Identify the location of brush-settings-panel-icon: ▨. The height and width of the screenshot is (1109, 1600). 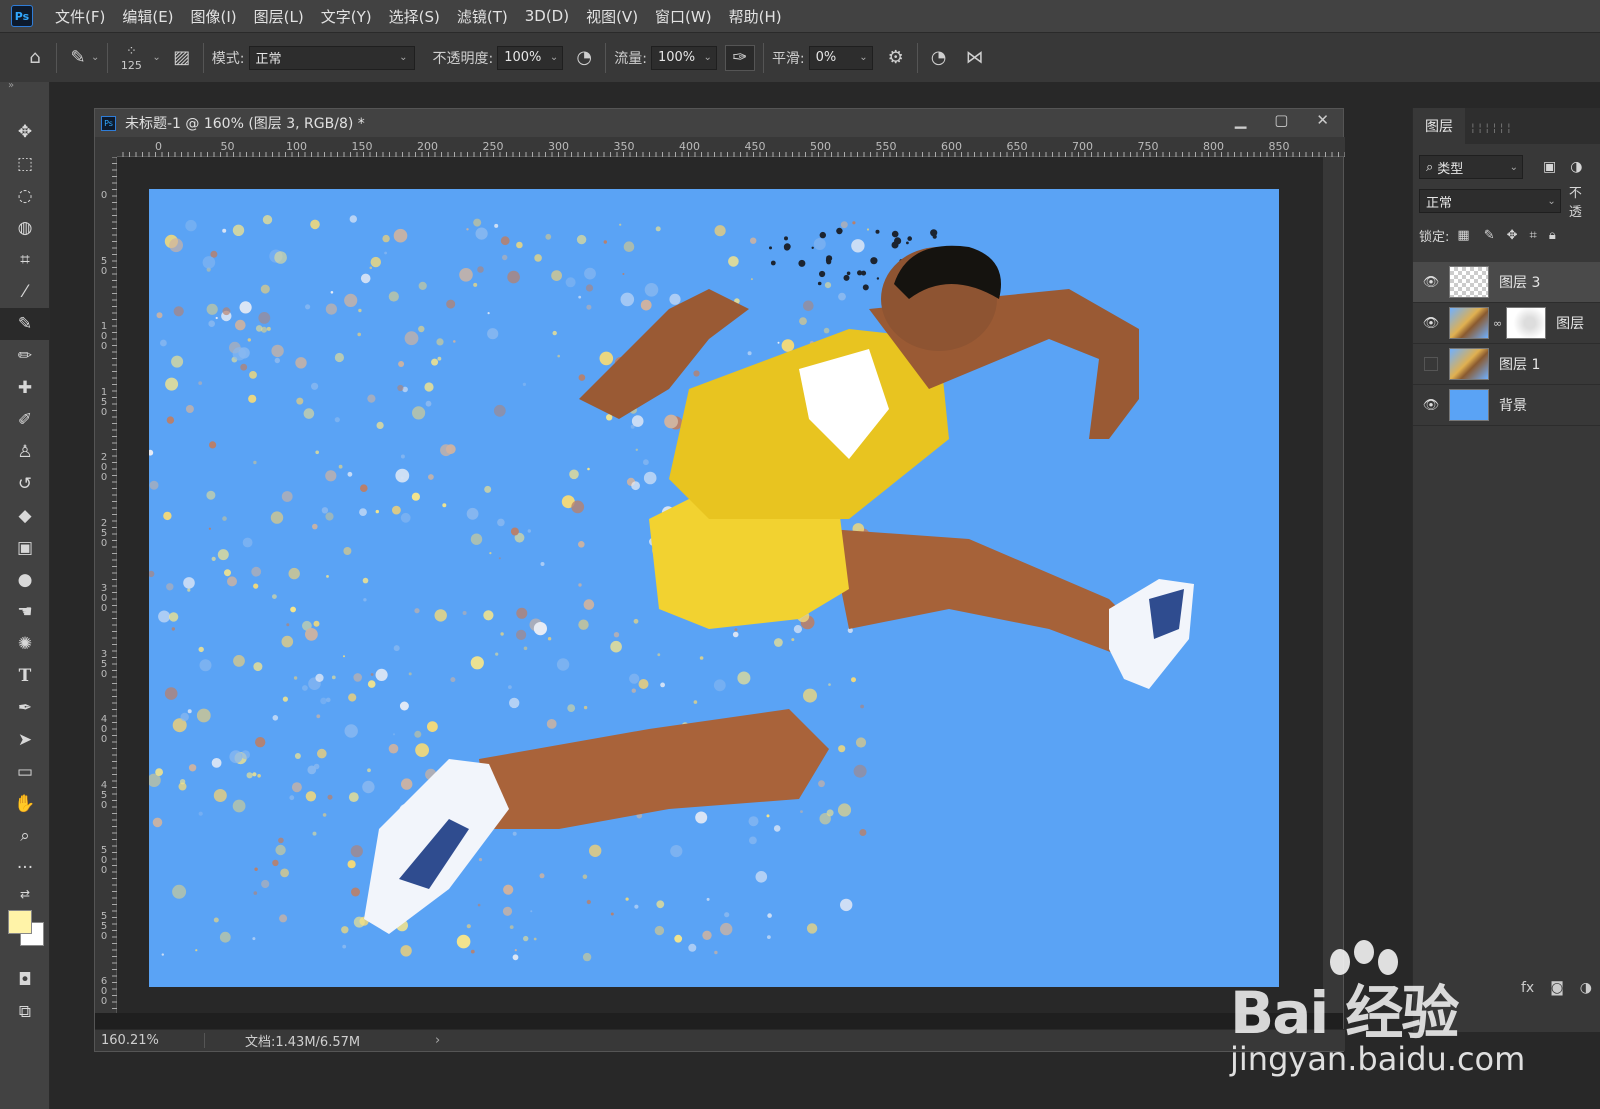
(182, 58).